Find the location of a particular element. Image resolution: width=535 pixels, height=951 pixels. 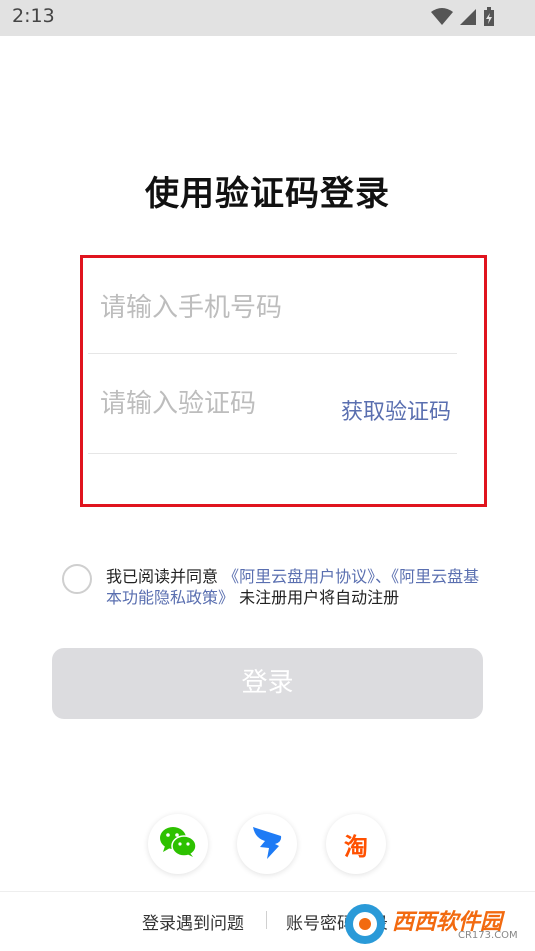

dingtalk-login-button is located at coordinates (267, 844).